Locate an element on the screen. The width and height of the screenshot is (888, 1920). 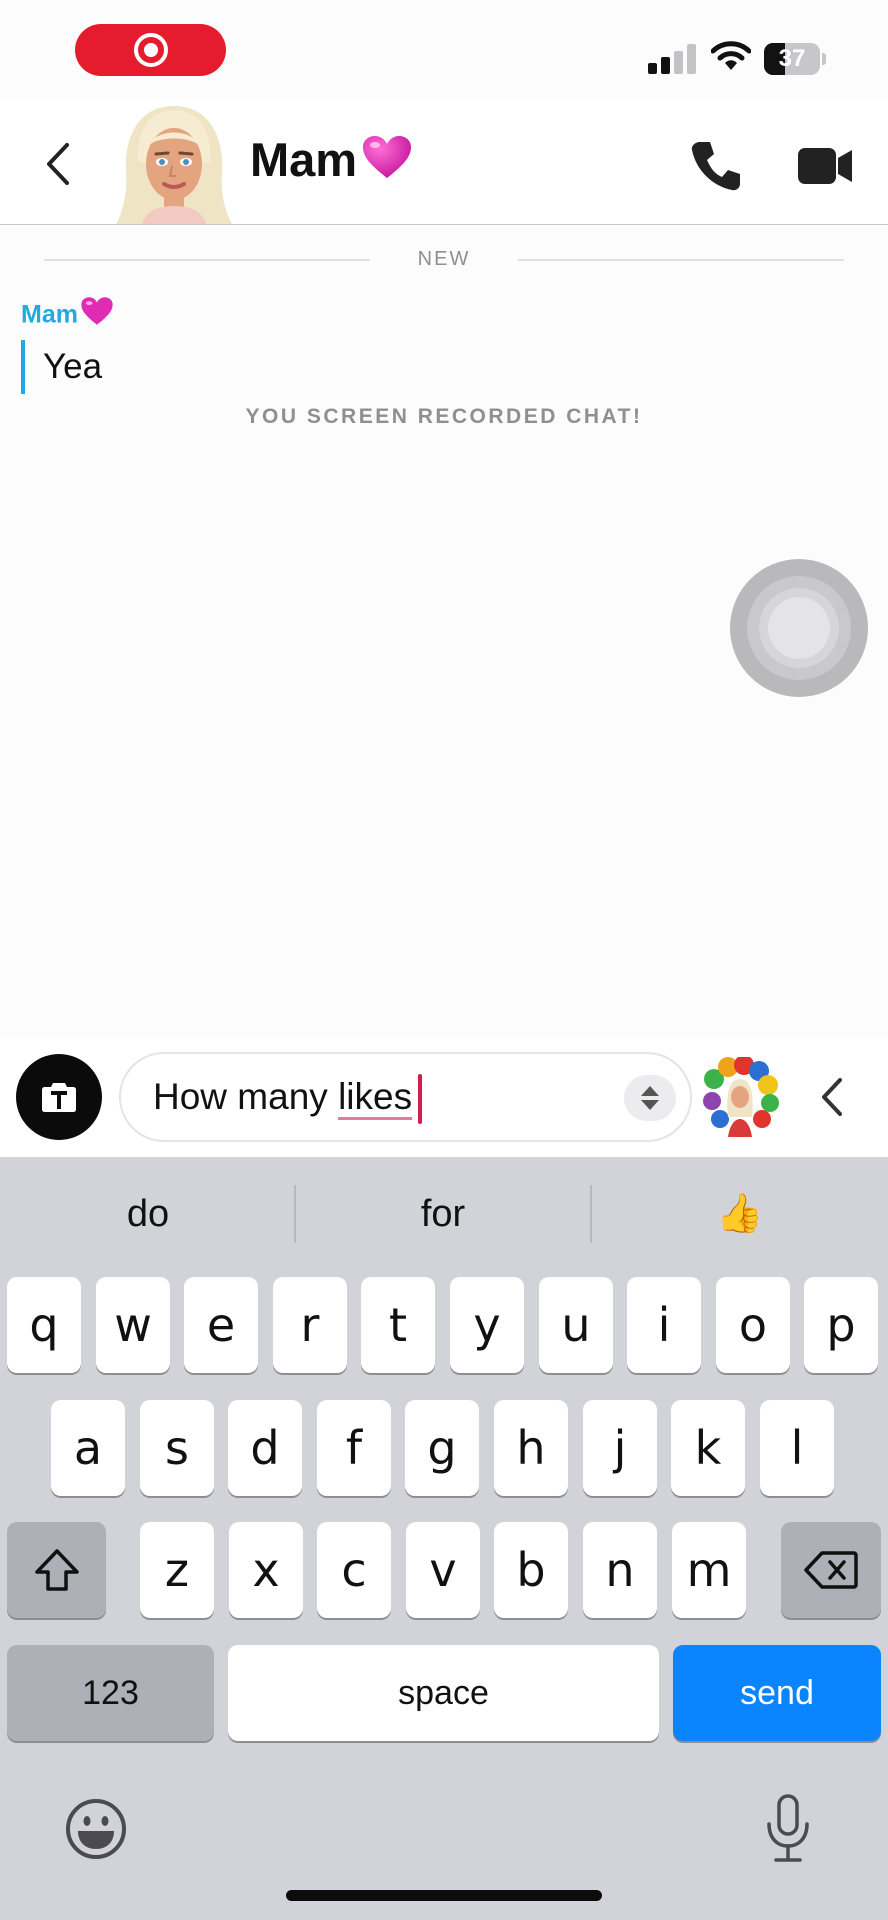
voice-call-button is located at coordinates (716, 166).